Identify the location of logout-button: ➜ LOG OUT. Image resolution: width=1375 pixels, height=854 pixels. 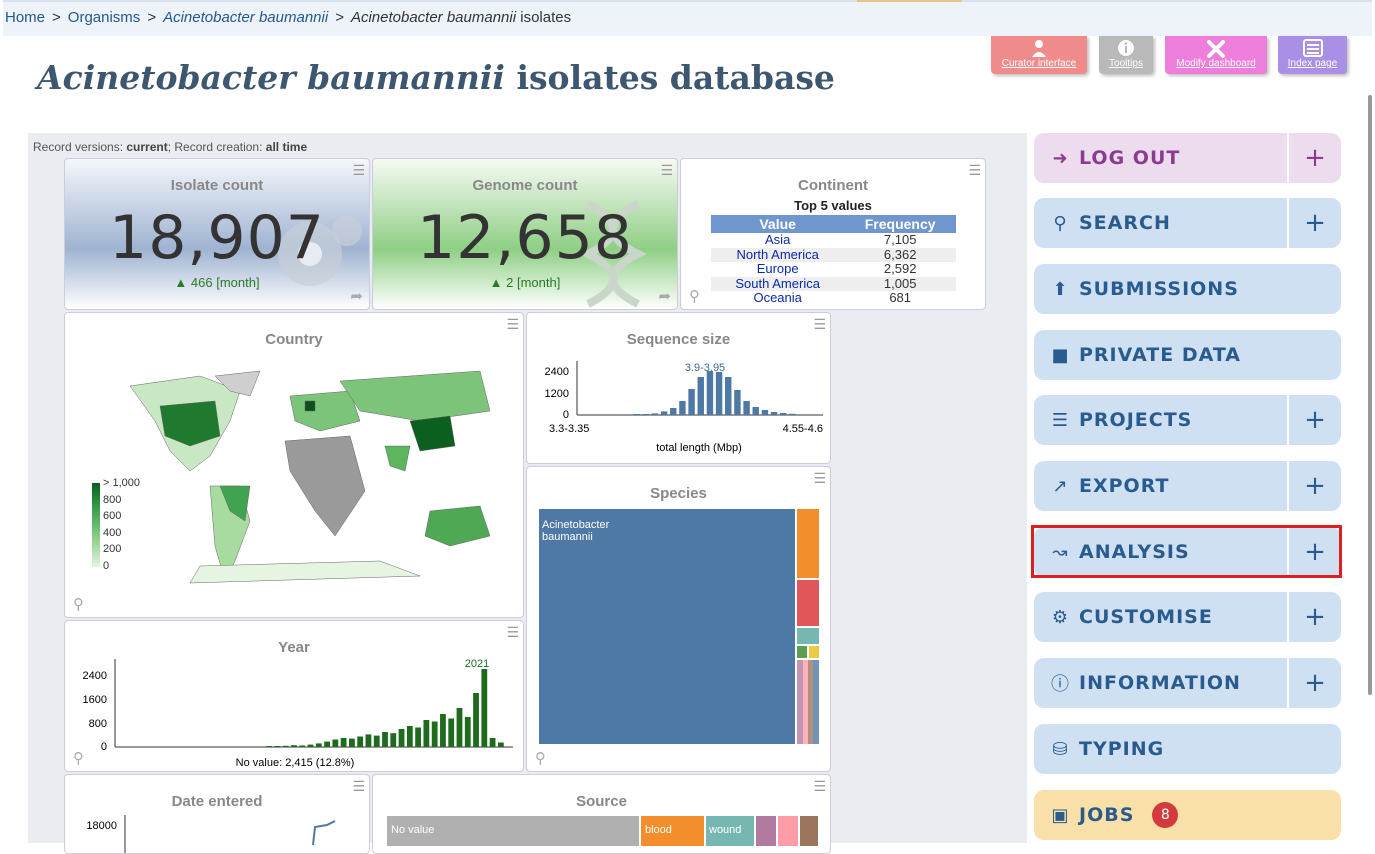
(1159, 158).